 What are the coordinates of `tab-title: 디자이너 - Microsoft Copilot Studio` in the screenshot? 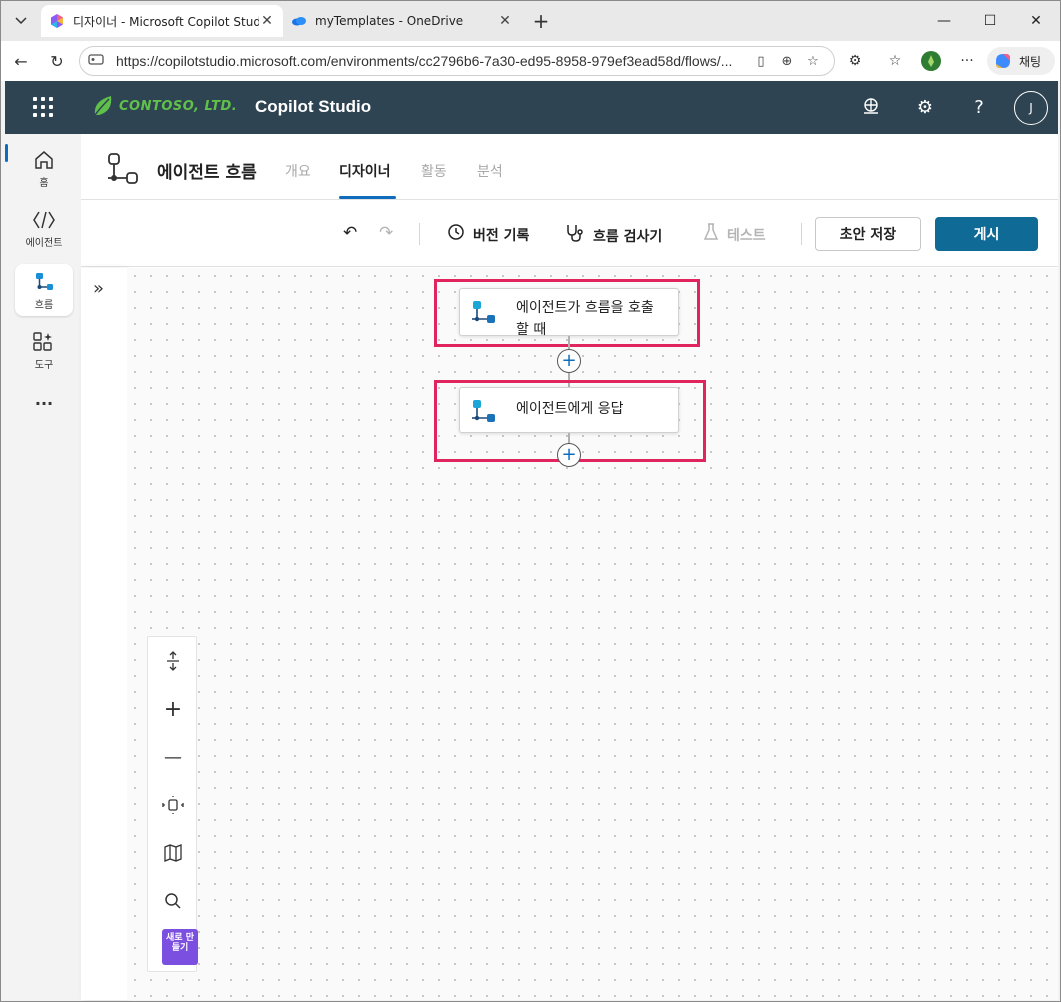 It's located at (166, 21).